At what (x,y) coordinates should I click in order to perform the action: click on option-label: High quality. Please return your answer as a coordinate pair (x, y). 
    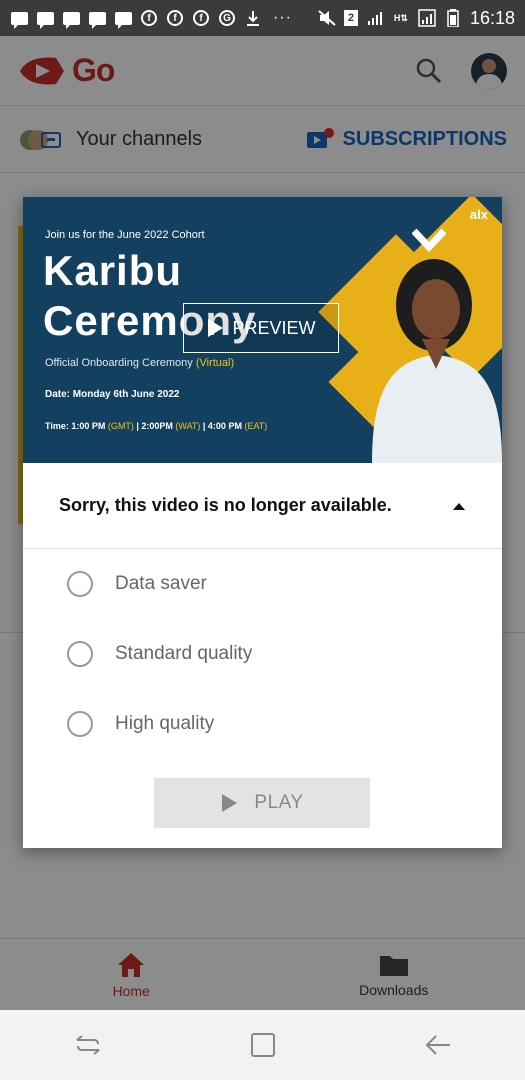
    Looking at the image, I should click on (165, 723).